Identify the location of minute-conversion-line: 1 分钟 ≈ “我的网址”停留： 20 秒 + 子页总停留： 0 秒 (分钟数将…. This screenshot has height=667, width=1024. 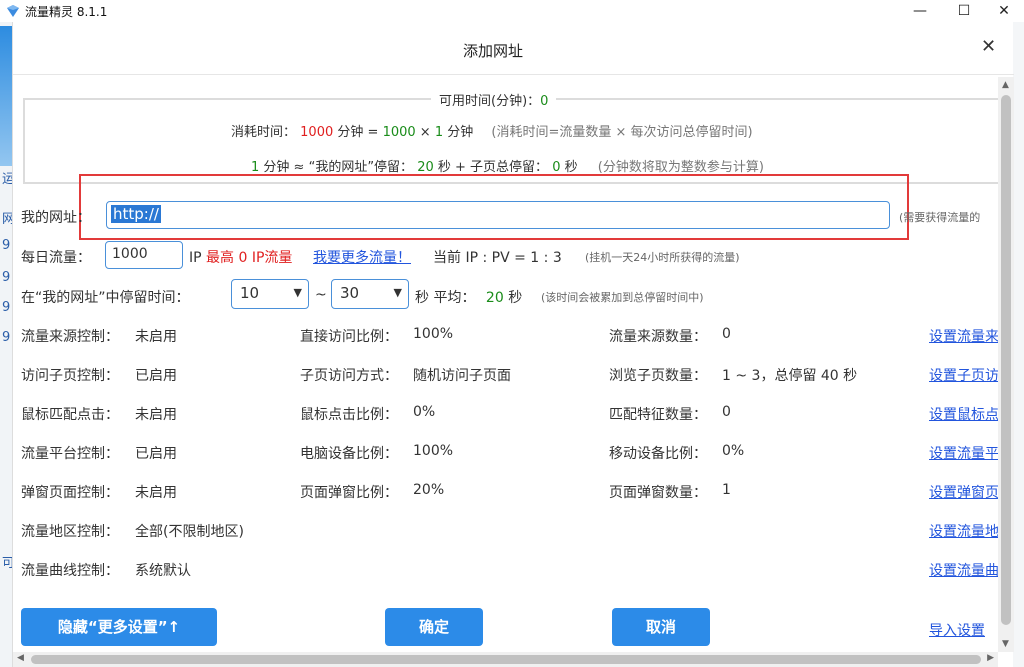
(507, 165).